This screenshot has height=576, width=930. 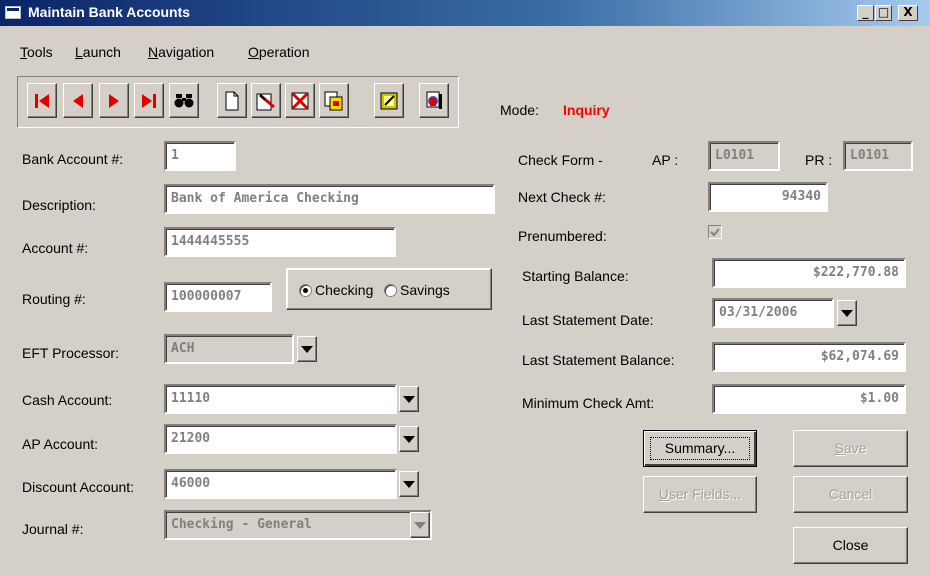 What do you see at coordinates (850, 494) in the screenshot?
I see `cancel-button: Cancel` at bounding box center [850, 494].